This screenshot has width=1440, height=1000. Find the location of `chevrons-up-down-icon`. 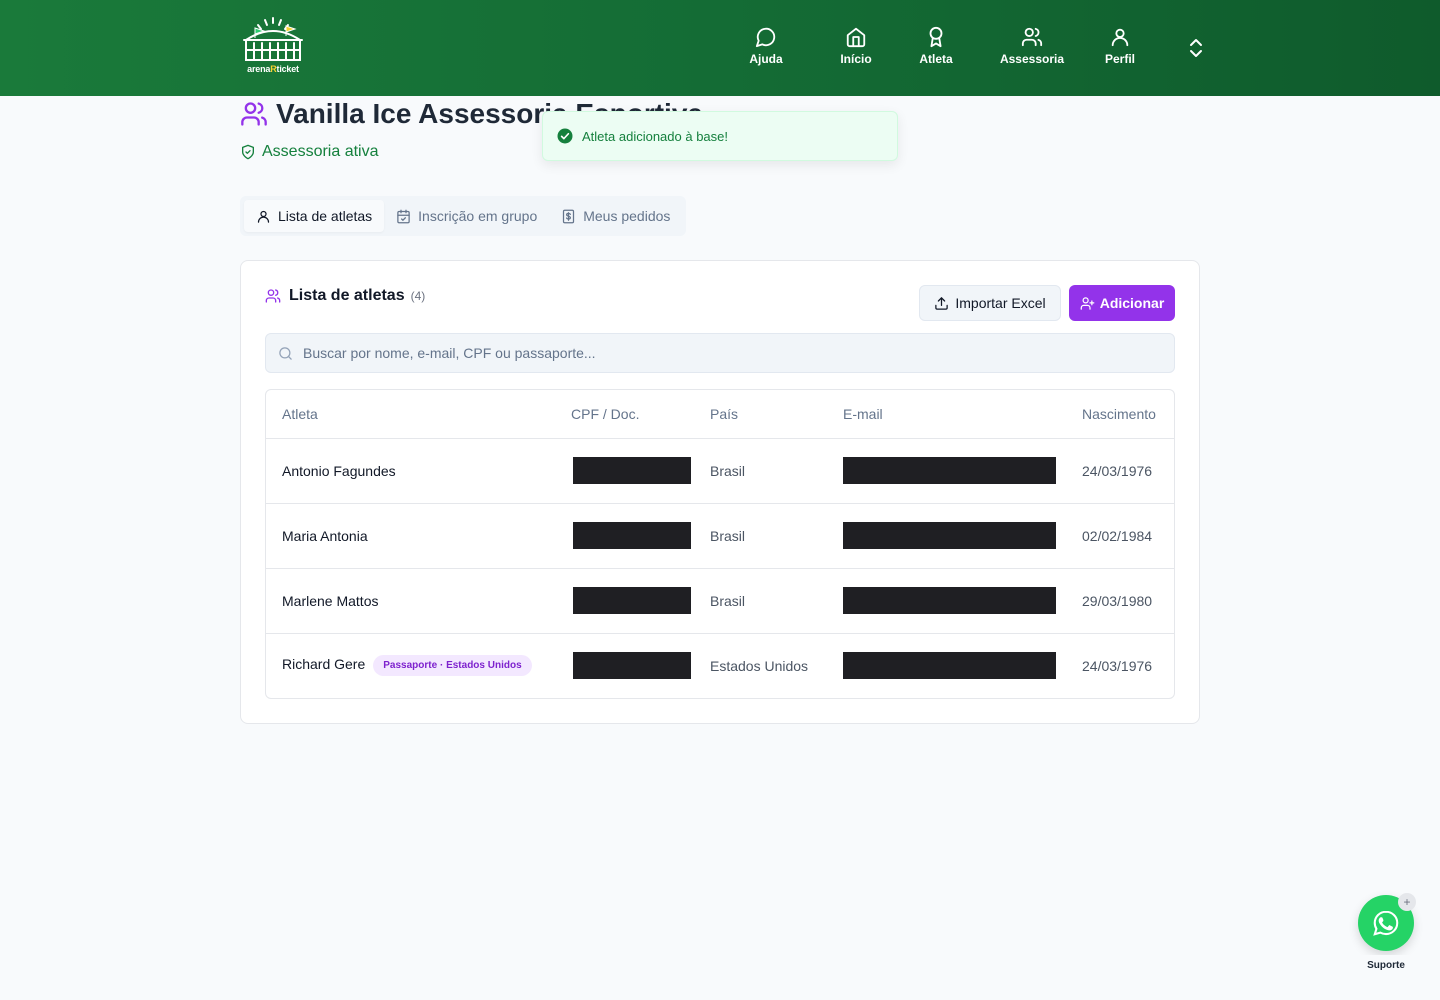

chevrons-up-down-icon is located at coordinates (1196, 48).